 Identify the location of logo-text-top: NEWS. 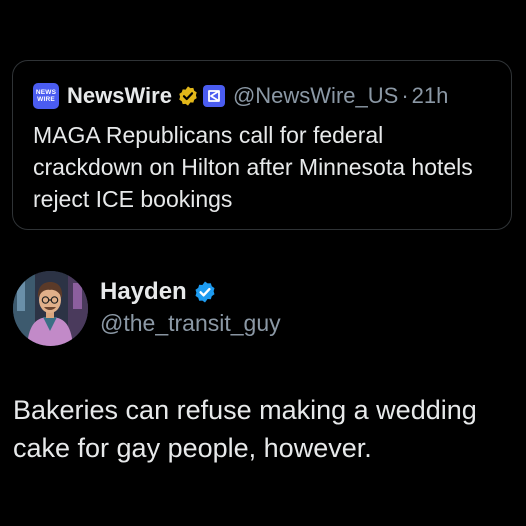
(46, 92).